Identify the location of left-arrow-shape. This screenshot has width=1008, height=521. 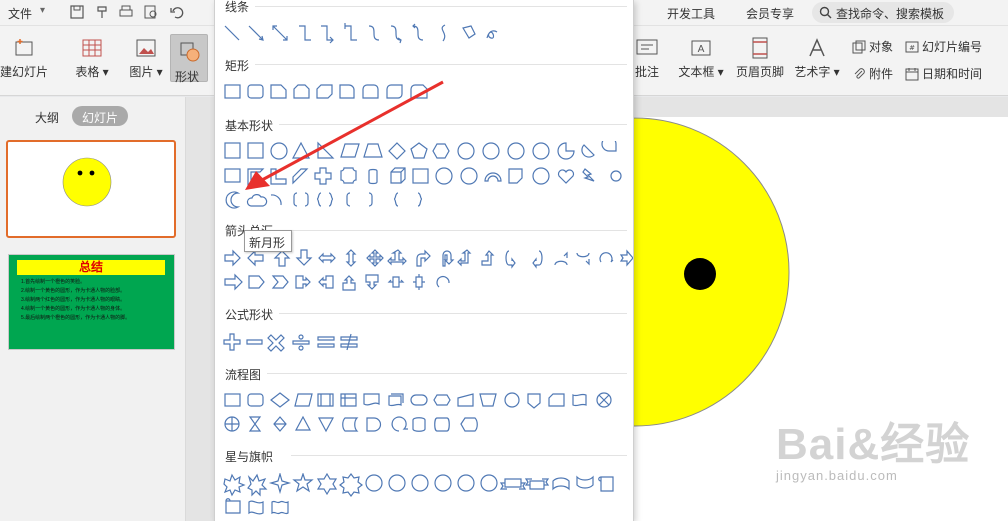
(255, 258).